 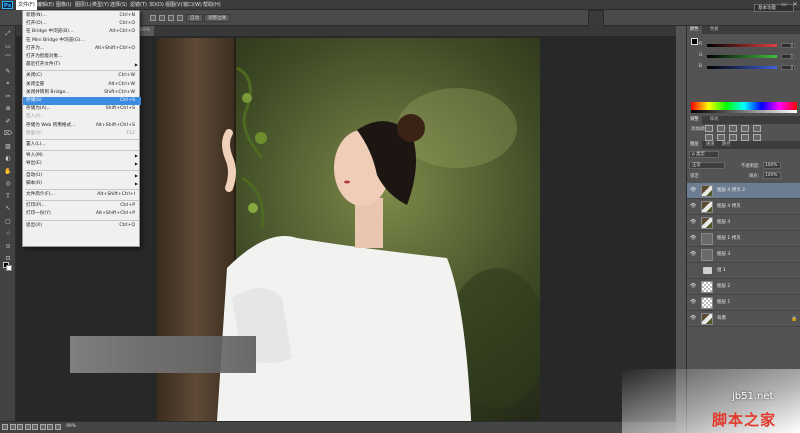 I want to click on layers-panel-tab: 图层, so click(x=694, y=145).